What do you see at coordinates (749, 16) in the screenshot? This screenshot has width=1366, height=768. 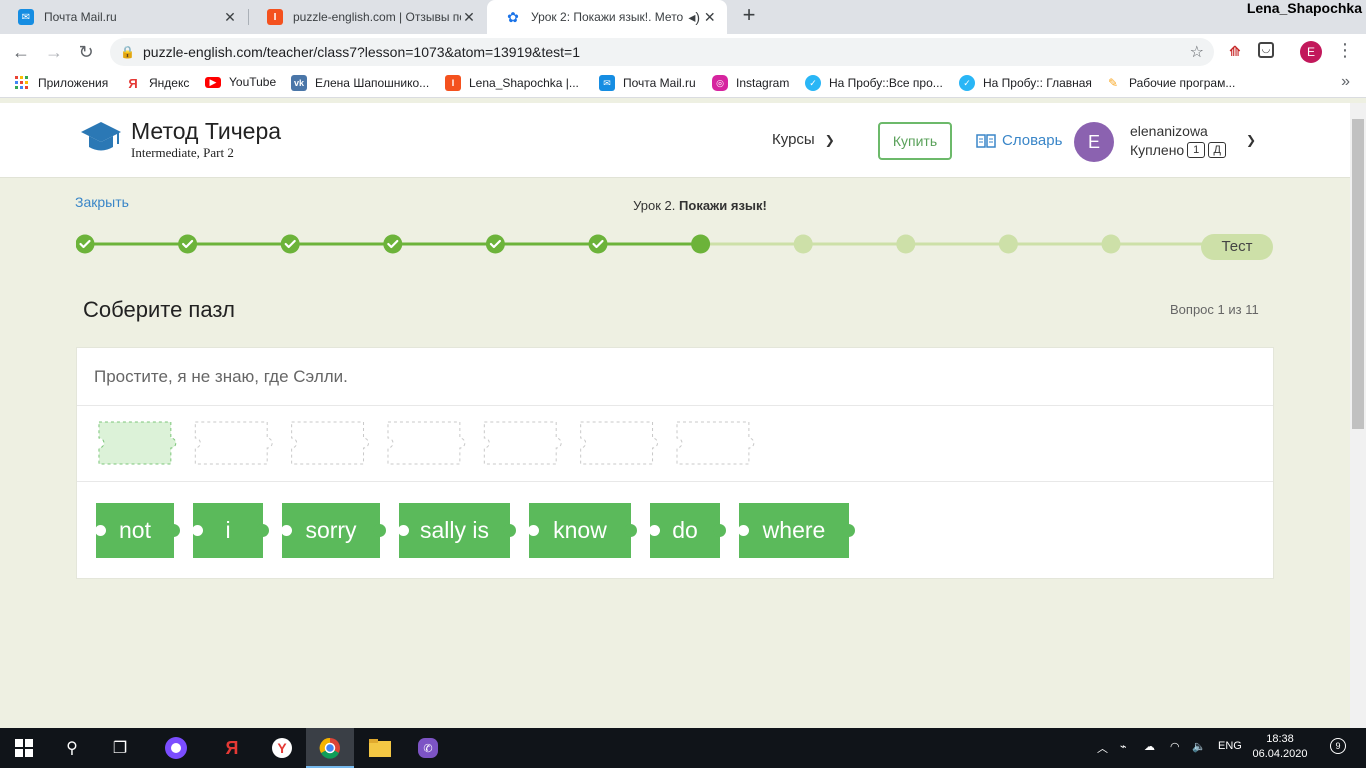 I see `new-tab-button: +` at bounding box center [749, 16].